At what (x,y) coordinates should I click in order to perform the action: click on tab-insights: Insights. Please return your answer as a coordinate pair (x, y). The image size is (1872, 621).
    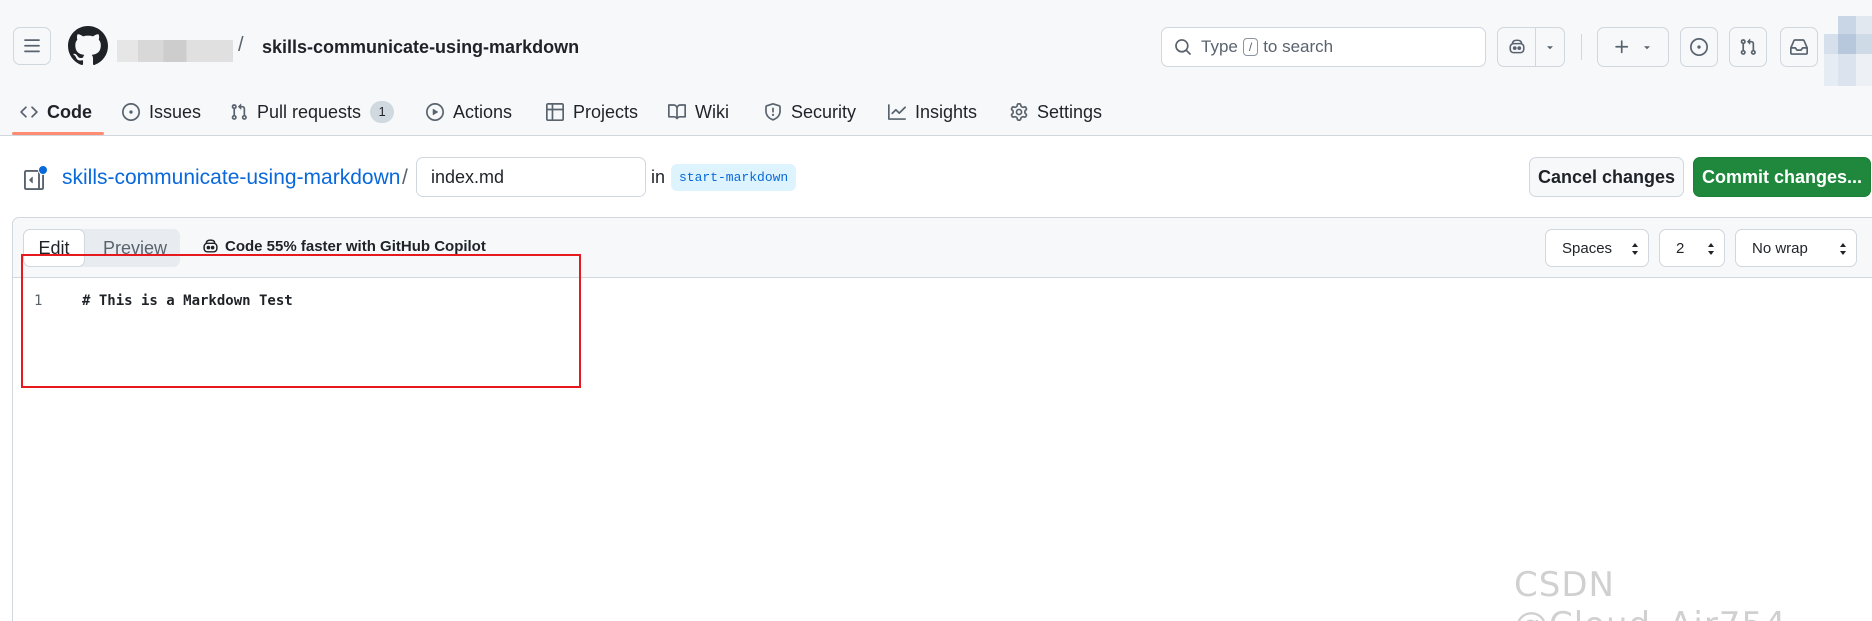
    Looking at the image, I should click on (932, 112).